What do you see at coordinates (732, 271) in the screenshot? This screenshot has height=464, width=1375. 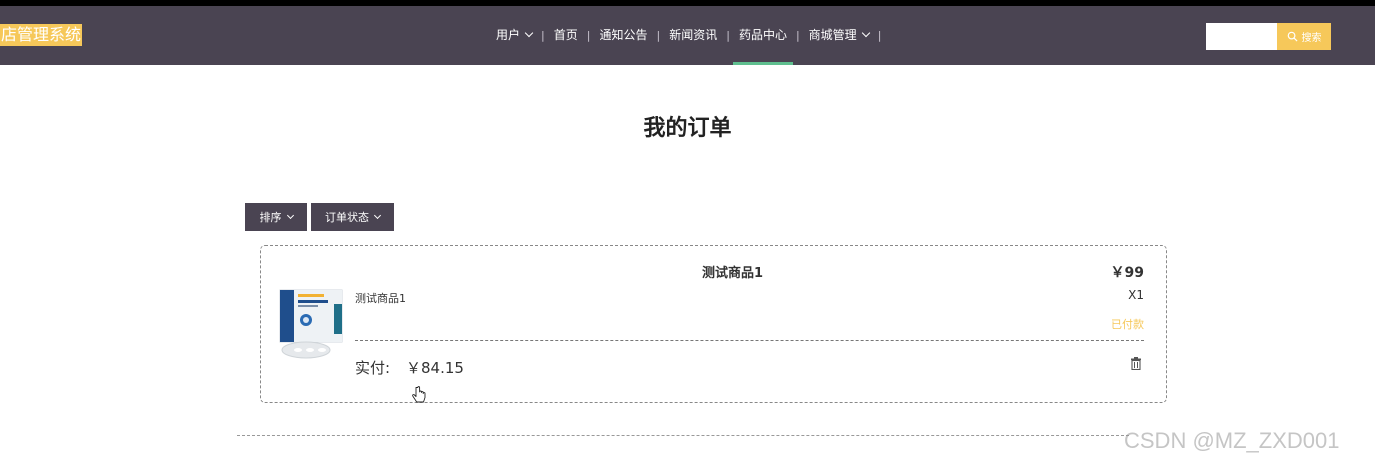 I see `order-item-title: 测试商品1` at bounding box center [732, 271].